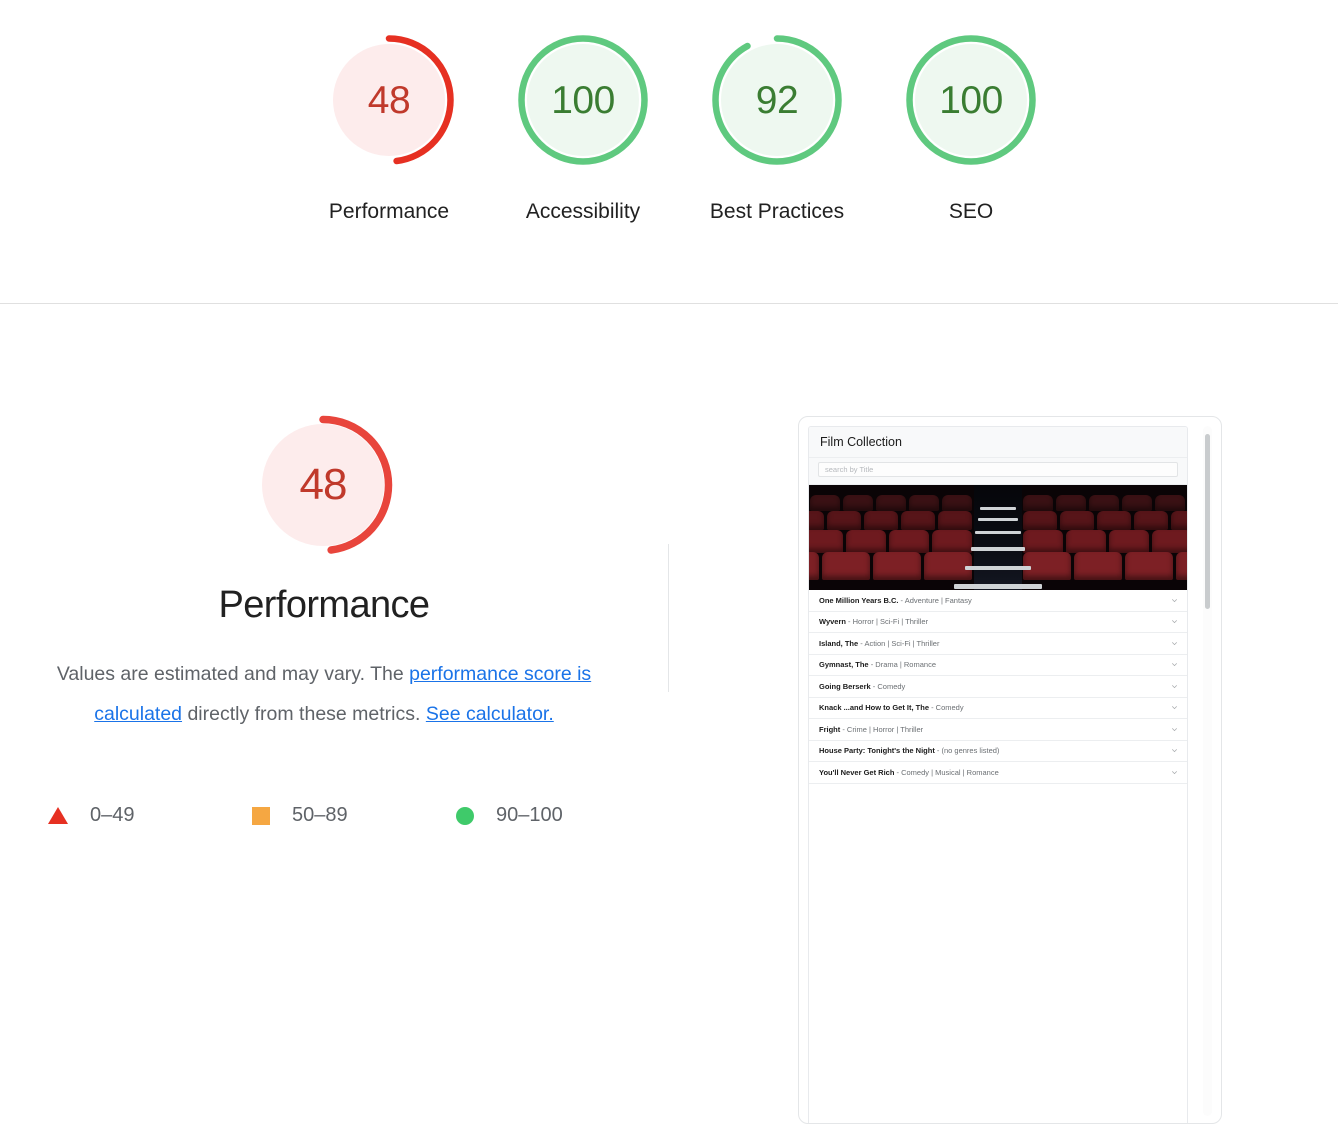  I want to click on score-legend: 0–49 50–89 90–100, so click(328, 815).